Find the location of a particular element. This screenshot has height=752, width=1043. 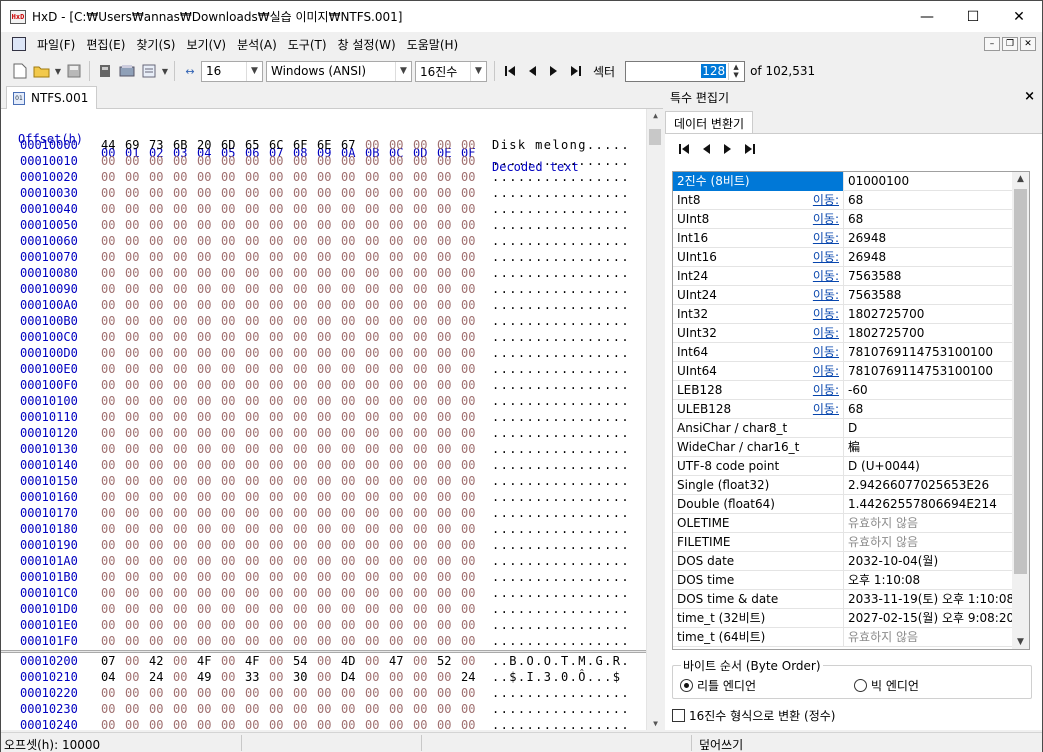

inspector-previous-icon is located at coordinates (706, 150).